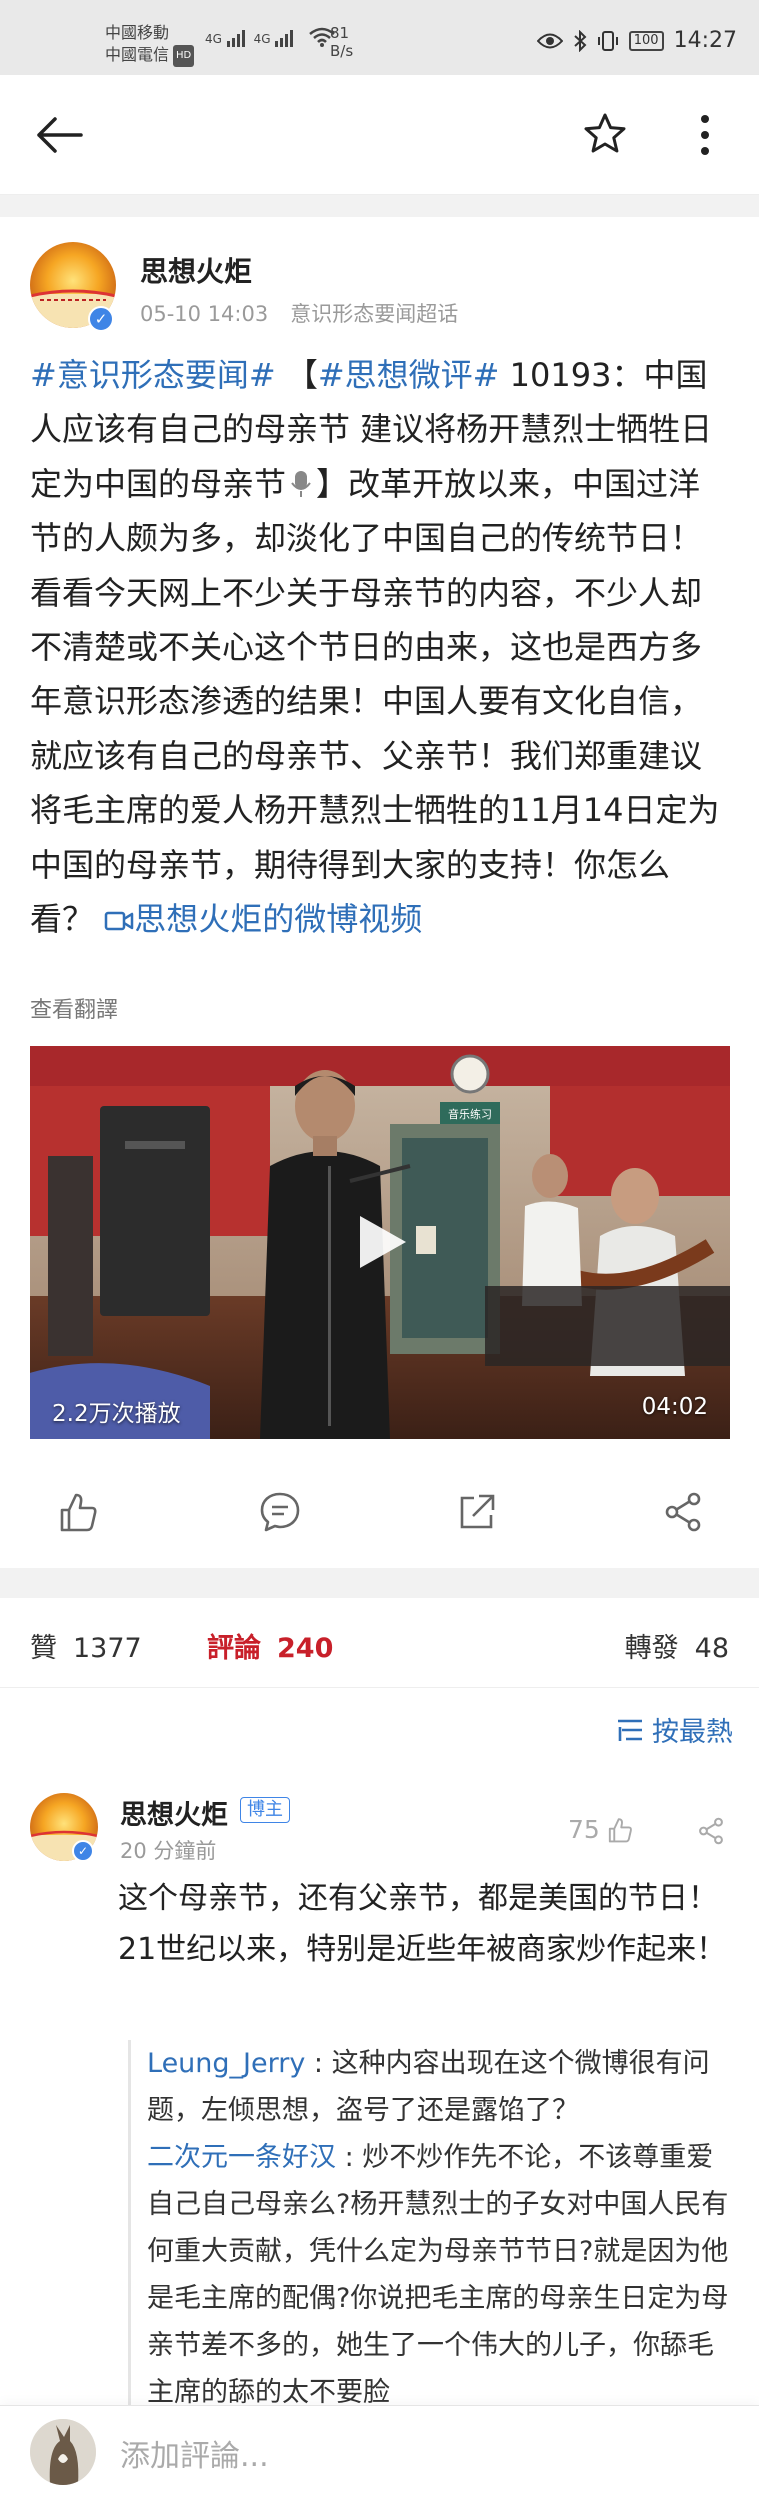 This screenshot has width=759, height=2500. I want to click on comment-time: 20 分鐘前, so click(168, 1851).